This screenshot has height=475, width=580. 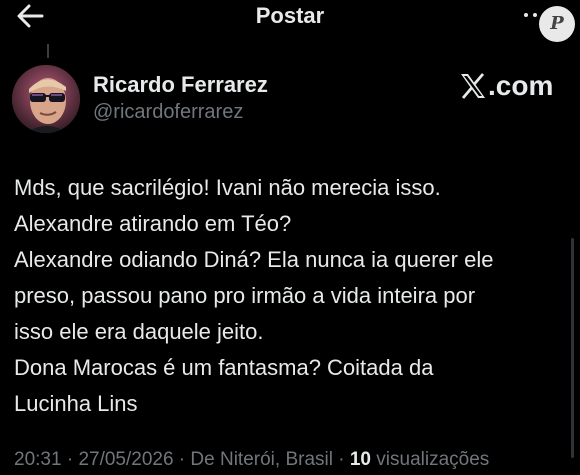 I want to click on post-time: 20:31, so click(x=38, y=459).